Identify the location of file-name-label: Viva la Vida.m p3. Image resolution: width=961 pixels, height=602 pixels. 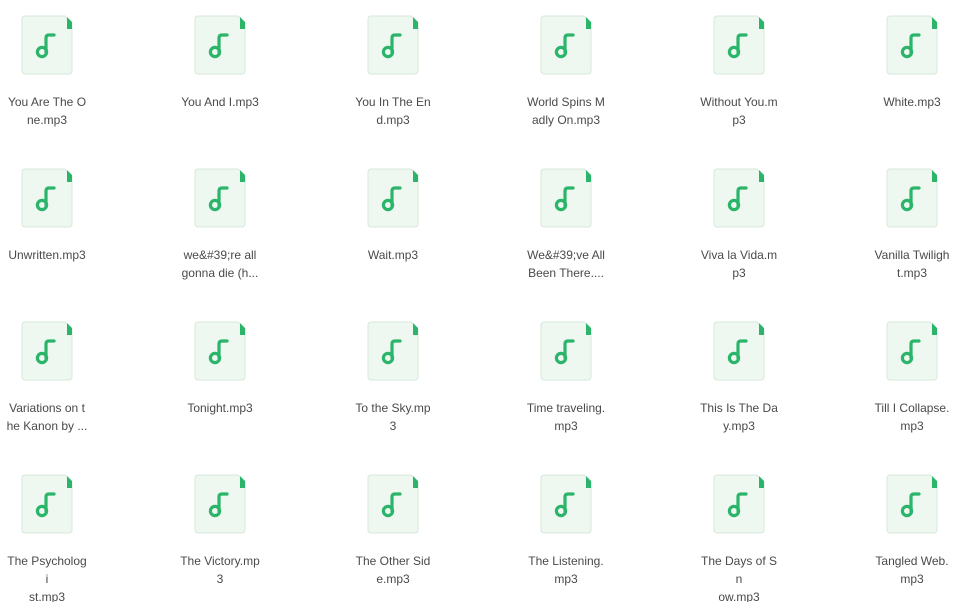
(739, 264).